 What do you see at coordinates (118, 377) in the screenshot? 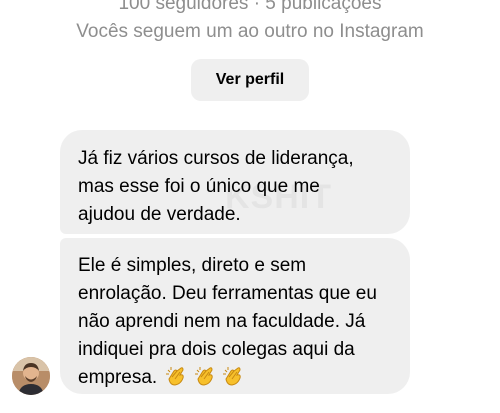
I see `message-line-text: empresa.` at bounding box center [118, 377].